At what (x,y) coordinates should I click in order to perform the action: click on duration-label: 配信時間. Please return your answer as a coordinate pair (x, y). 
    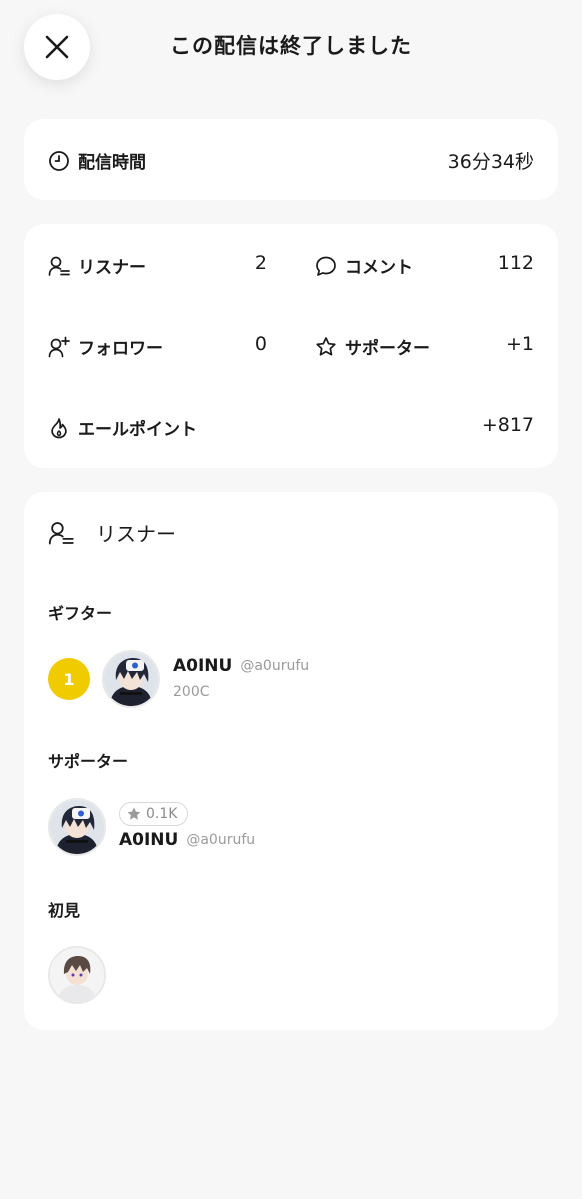
    Looking at the image, I should click on (112, 163).